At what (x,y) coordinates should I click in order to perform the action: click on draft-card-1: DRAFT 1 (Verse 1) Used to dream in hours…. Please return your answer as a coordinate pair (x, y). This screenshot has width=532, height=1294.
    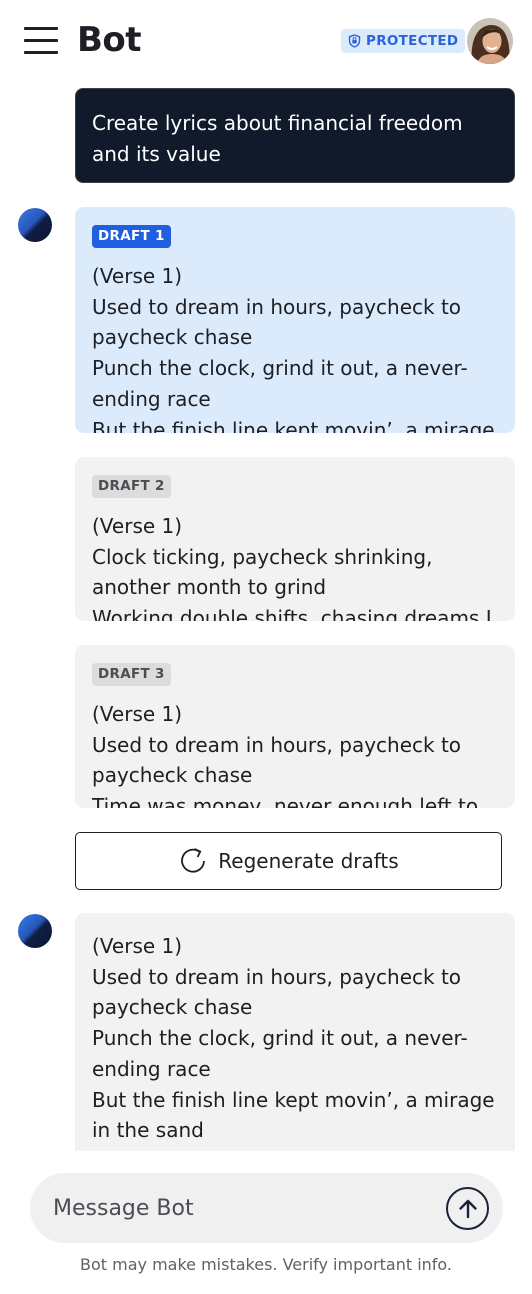
    Looking at the image, I should click on (295, 320).